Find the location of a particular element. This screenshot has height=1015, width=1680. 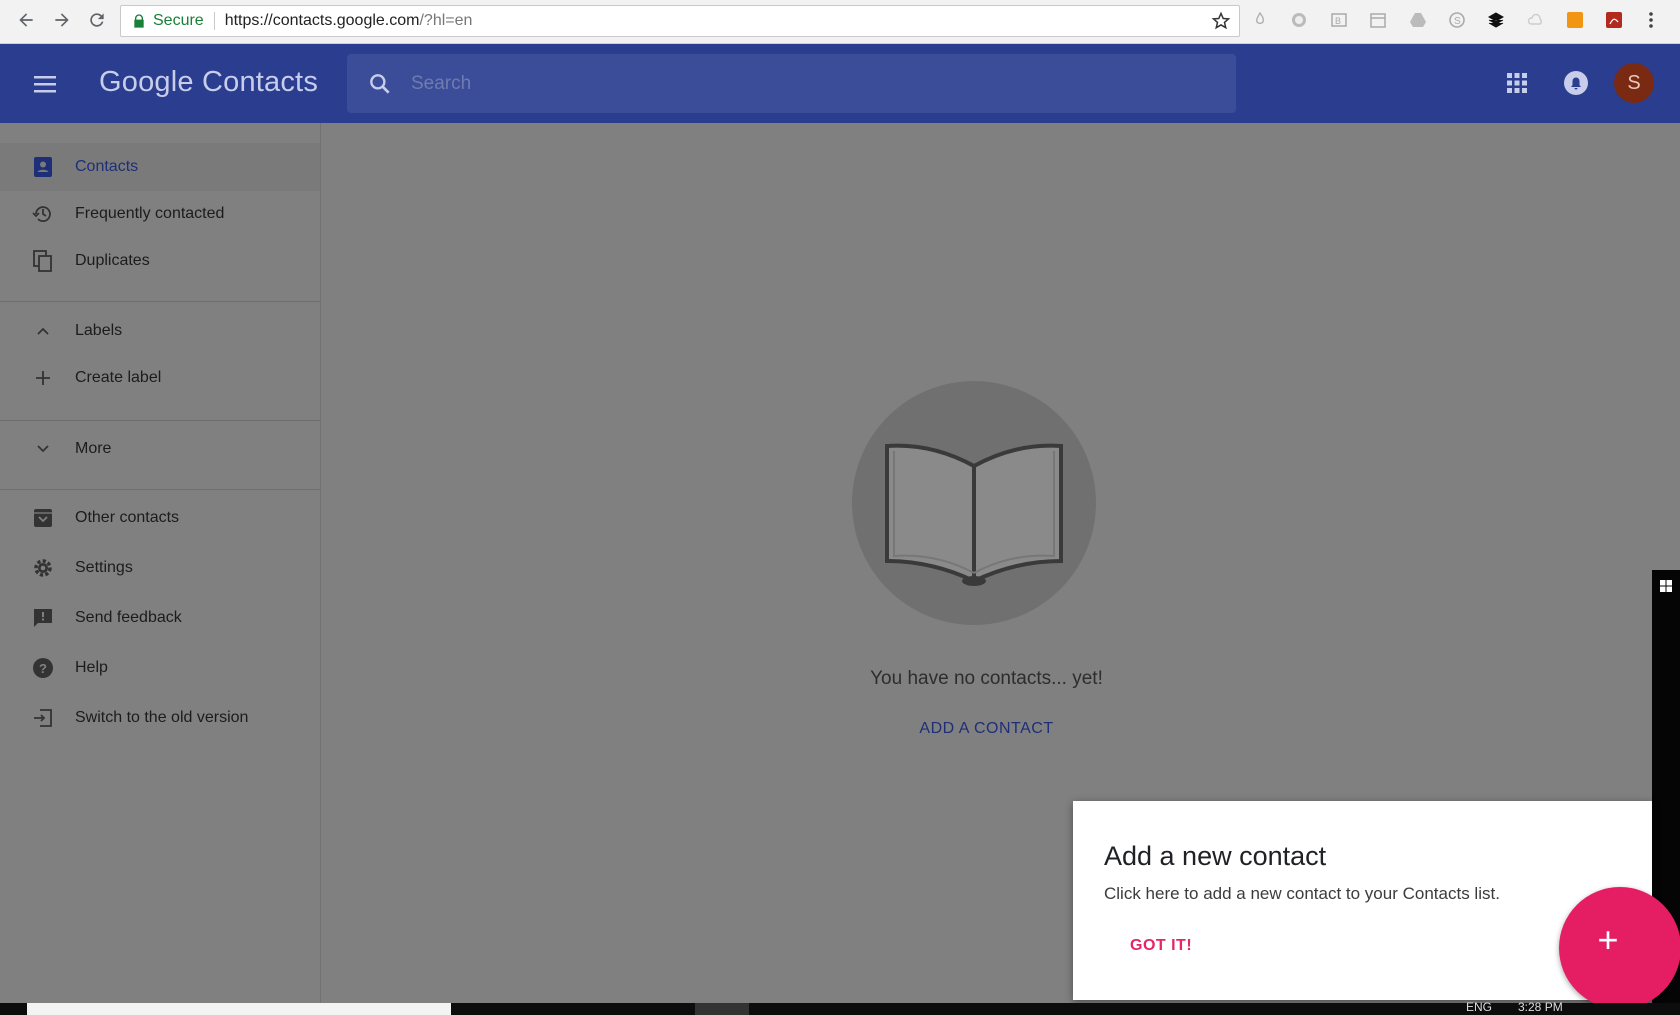

sidebar-item-label: Settings is located at coordinates (104, 567).